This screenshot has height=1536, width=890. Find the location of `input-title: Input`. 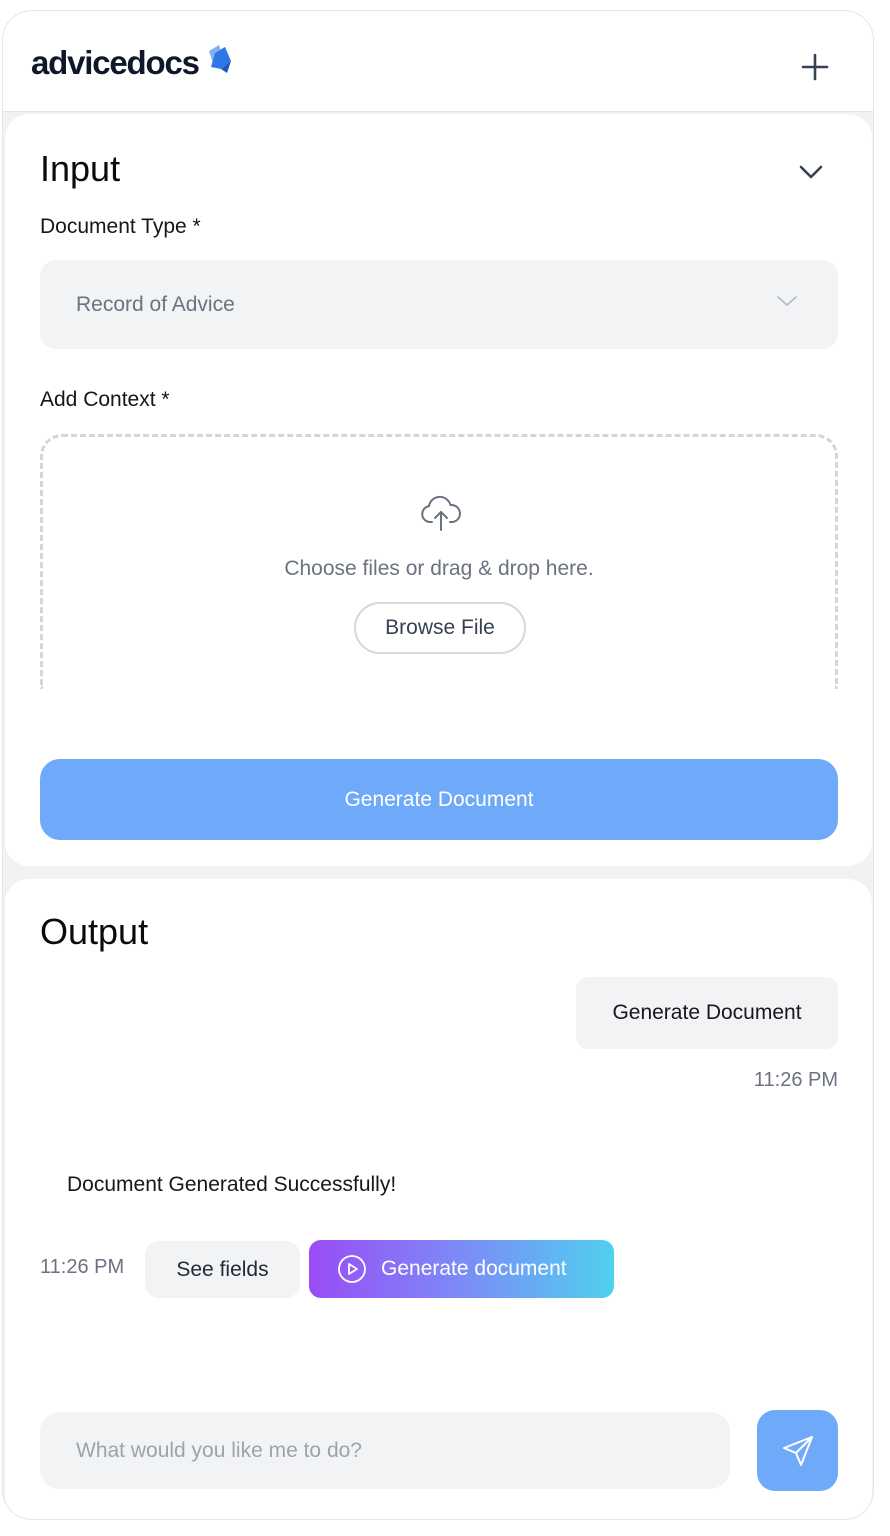

input-title: Input is located at coordinates (80, 168).